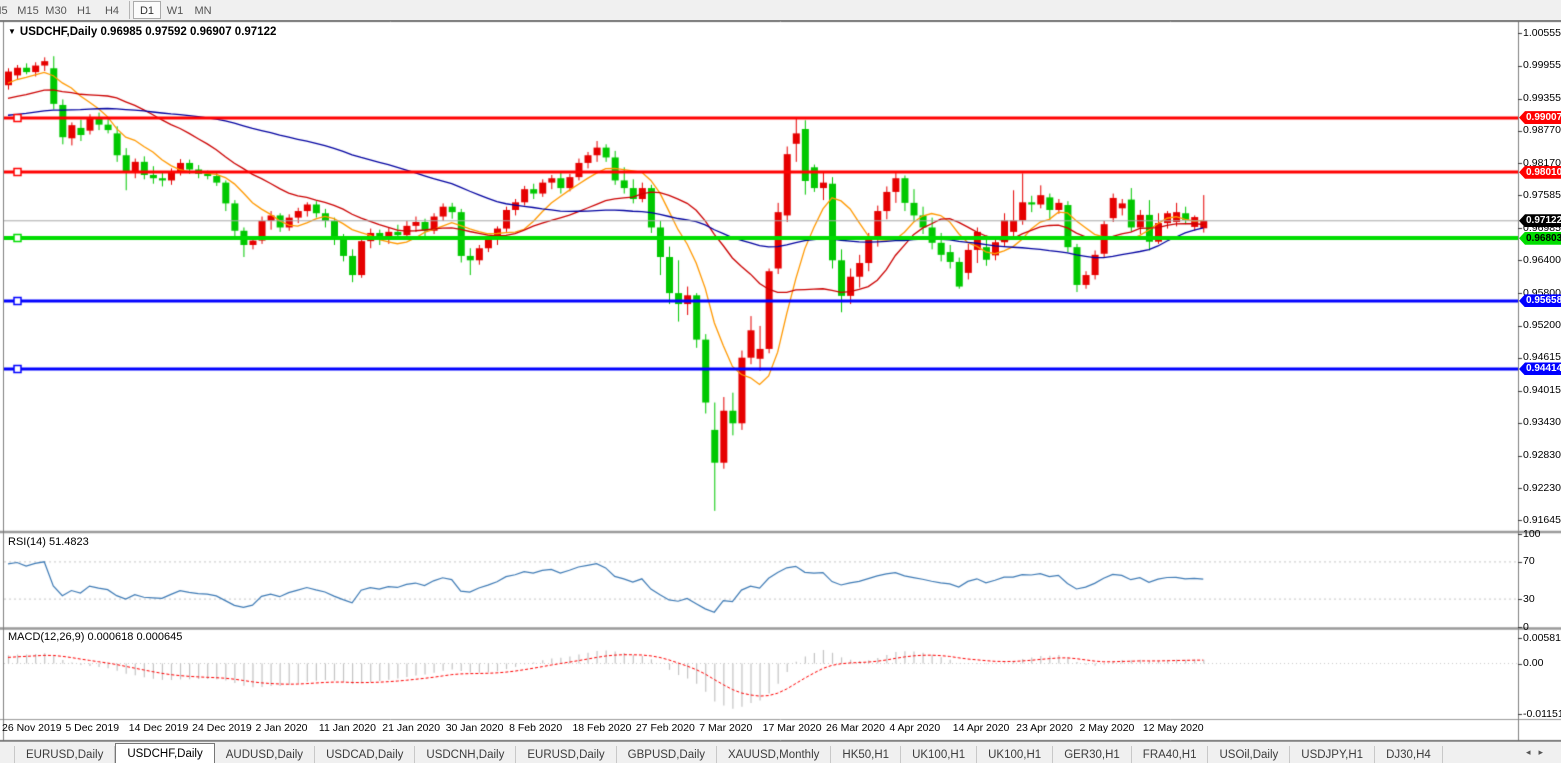  Describe the element at coordinates (84, 10) in the screenshot. I see `timeframe-button-h1: H1` at that location.